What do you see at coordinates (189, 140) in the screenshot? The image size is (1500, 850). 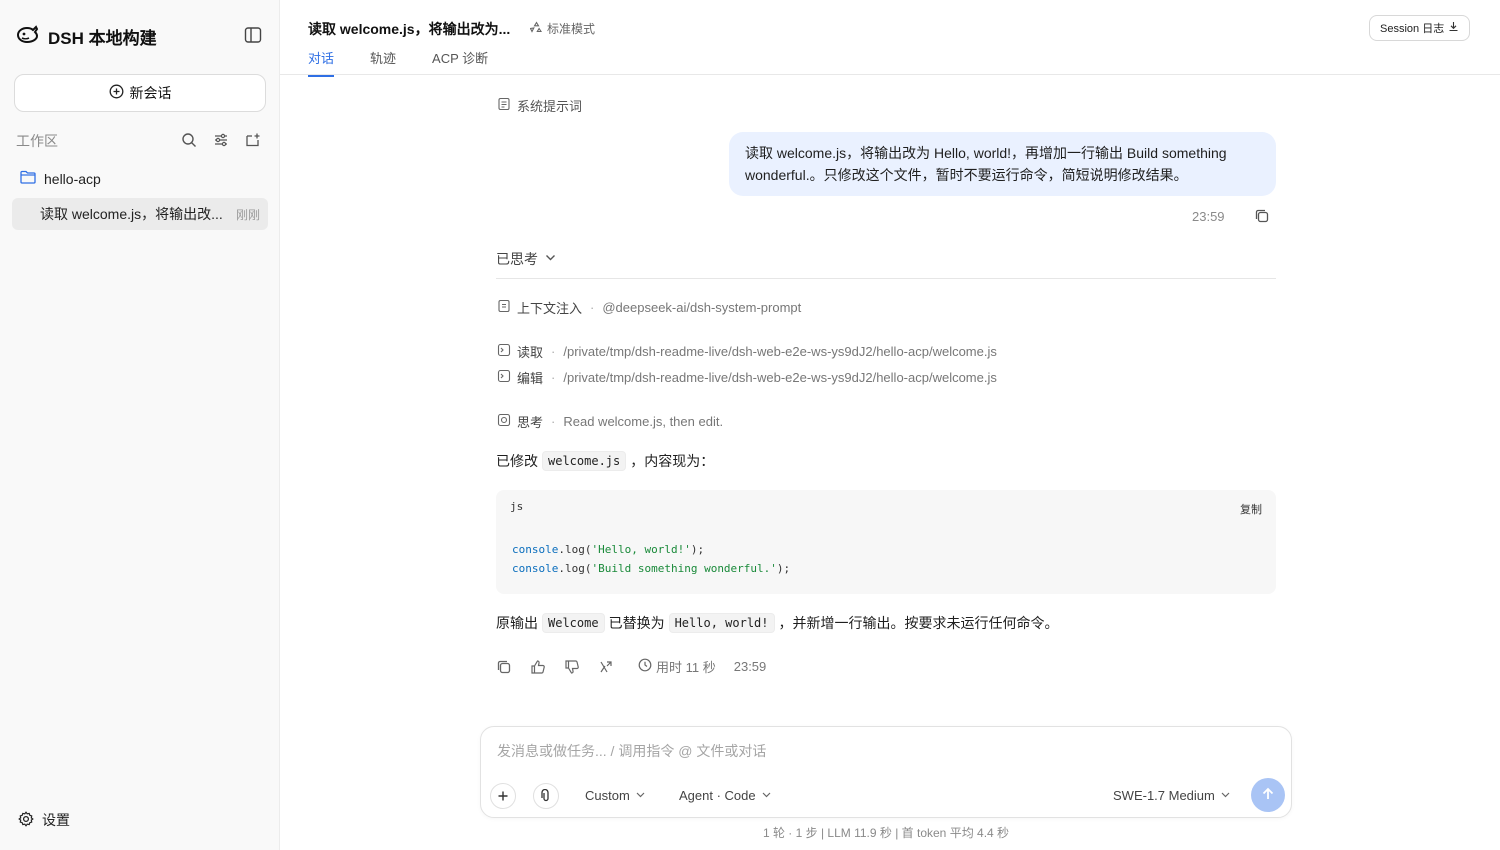 I see `search-icon` at bounding box center [189, 140].